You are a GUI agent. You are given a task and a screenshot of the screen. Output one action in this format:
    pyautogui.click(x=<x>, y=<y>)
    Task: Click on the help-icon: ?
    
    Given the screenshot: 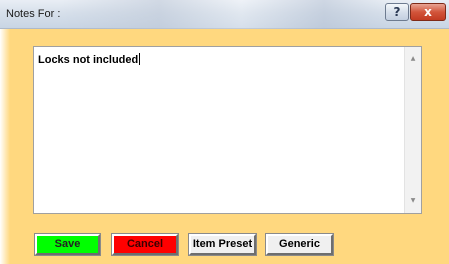 What is the action you would take?
    pyautogui.click(x=397, y=12)
    